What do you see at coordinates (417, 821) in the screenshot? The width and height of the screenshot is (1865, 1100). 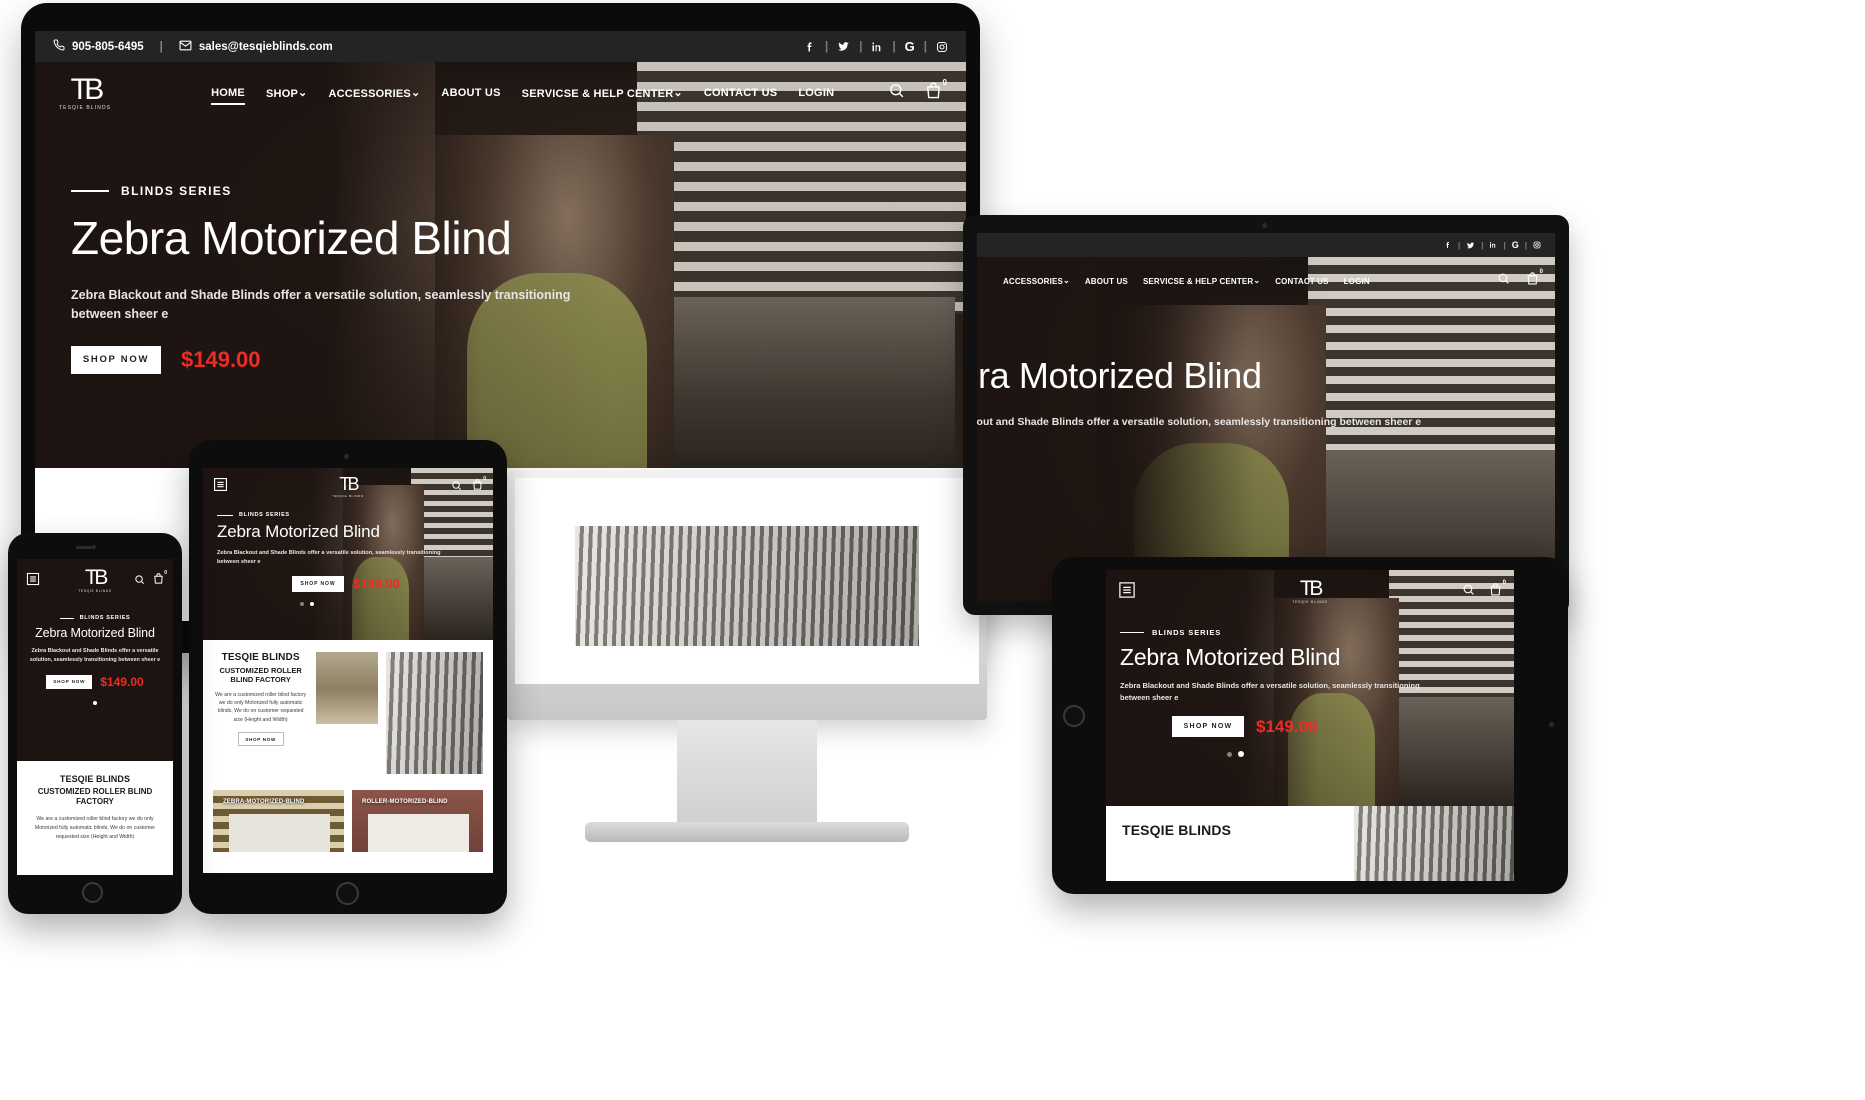 I see `product-tile-roller: ROLLER-MOTORIZED-BLIND` at bounding box center [417, 821].